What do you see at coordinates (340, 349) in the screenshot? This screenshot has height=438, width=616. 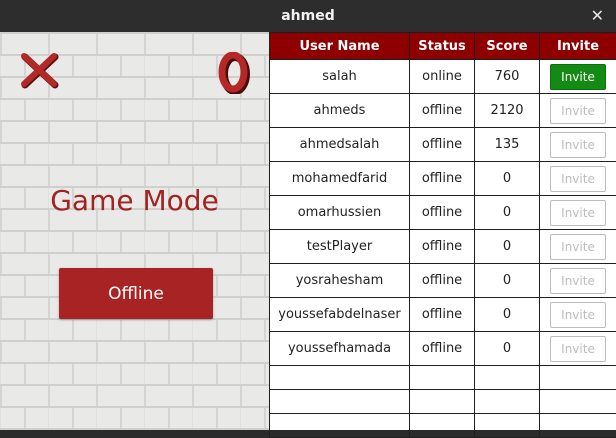 I see `player-name-cell: youssefhamada` at bounding box center [340, 349].